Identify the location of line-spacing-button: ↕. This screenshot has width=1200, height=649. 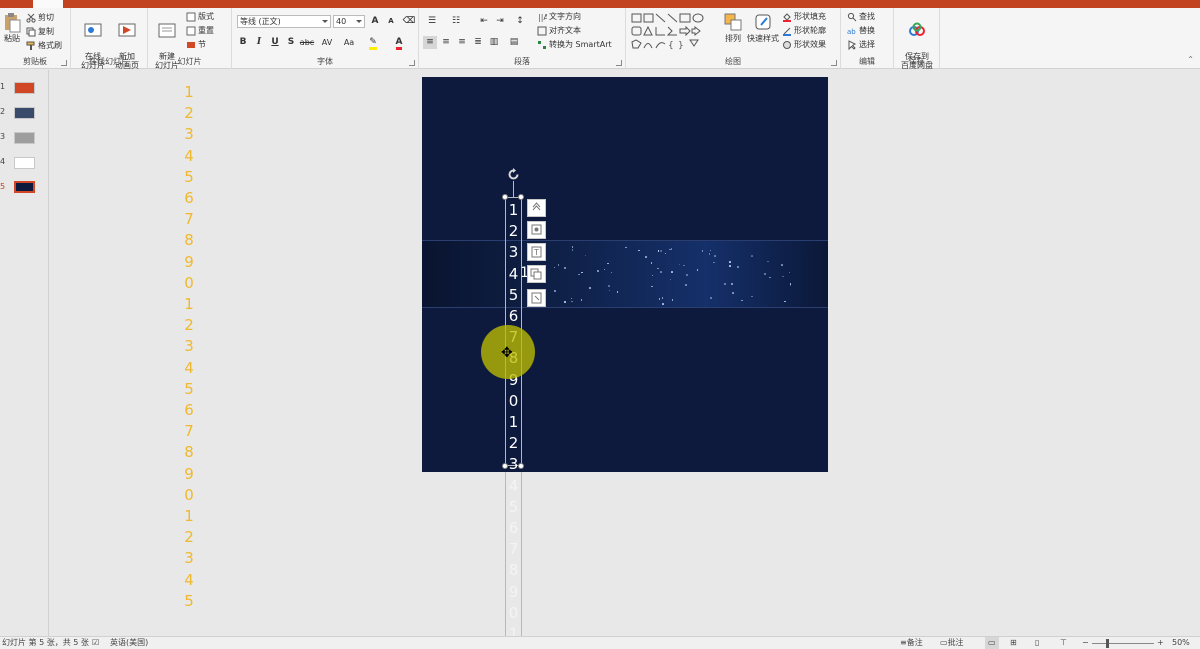
(520, 21).